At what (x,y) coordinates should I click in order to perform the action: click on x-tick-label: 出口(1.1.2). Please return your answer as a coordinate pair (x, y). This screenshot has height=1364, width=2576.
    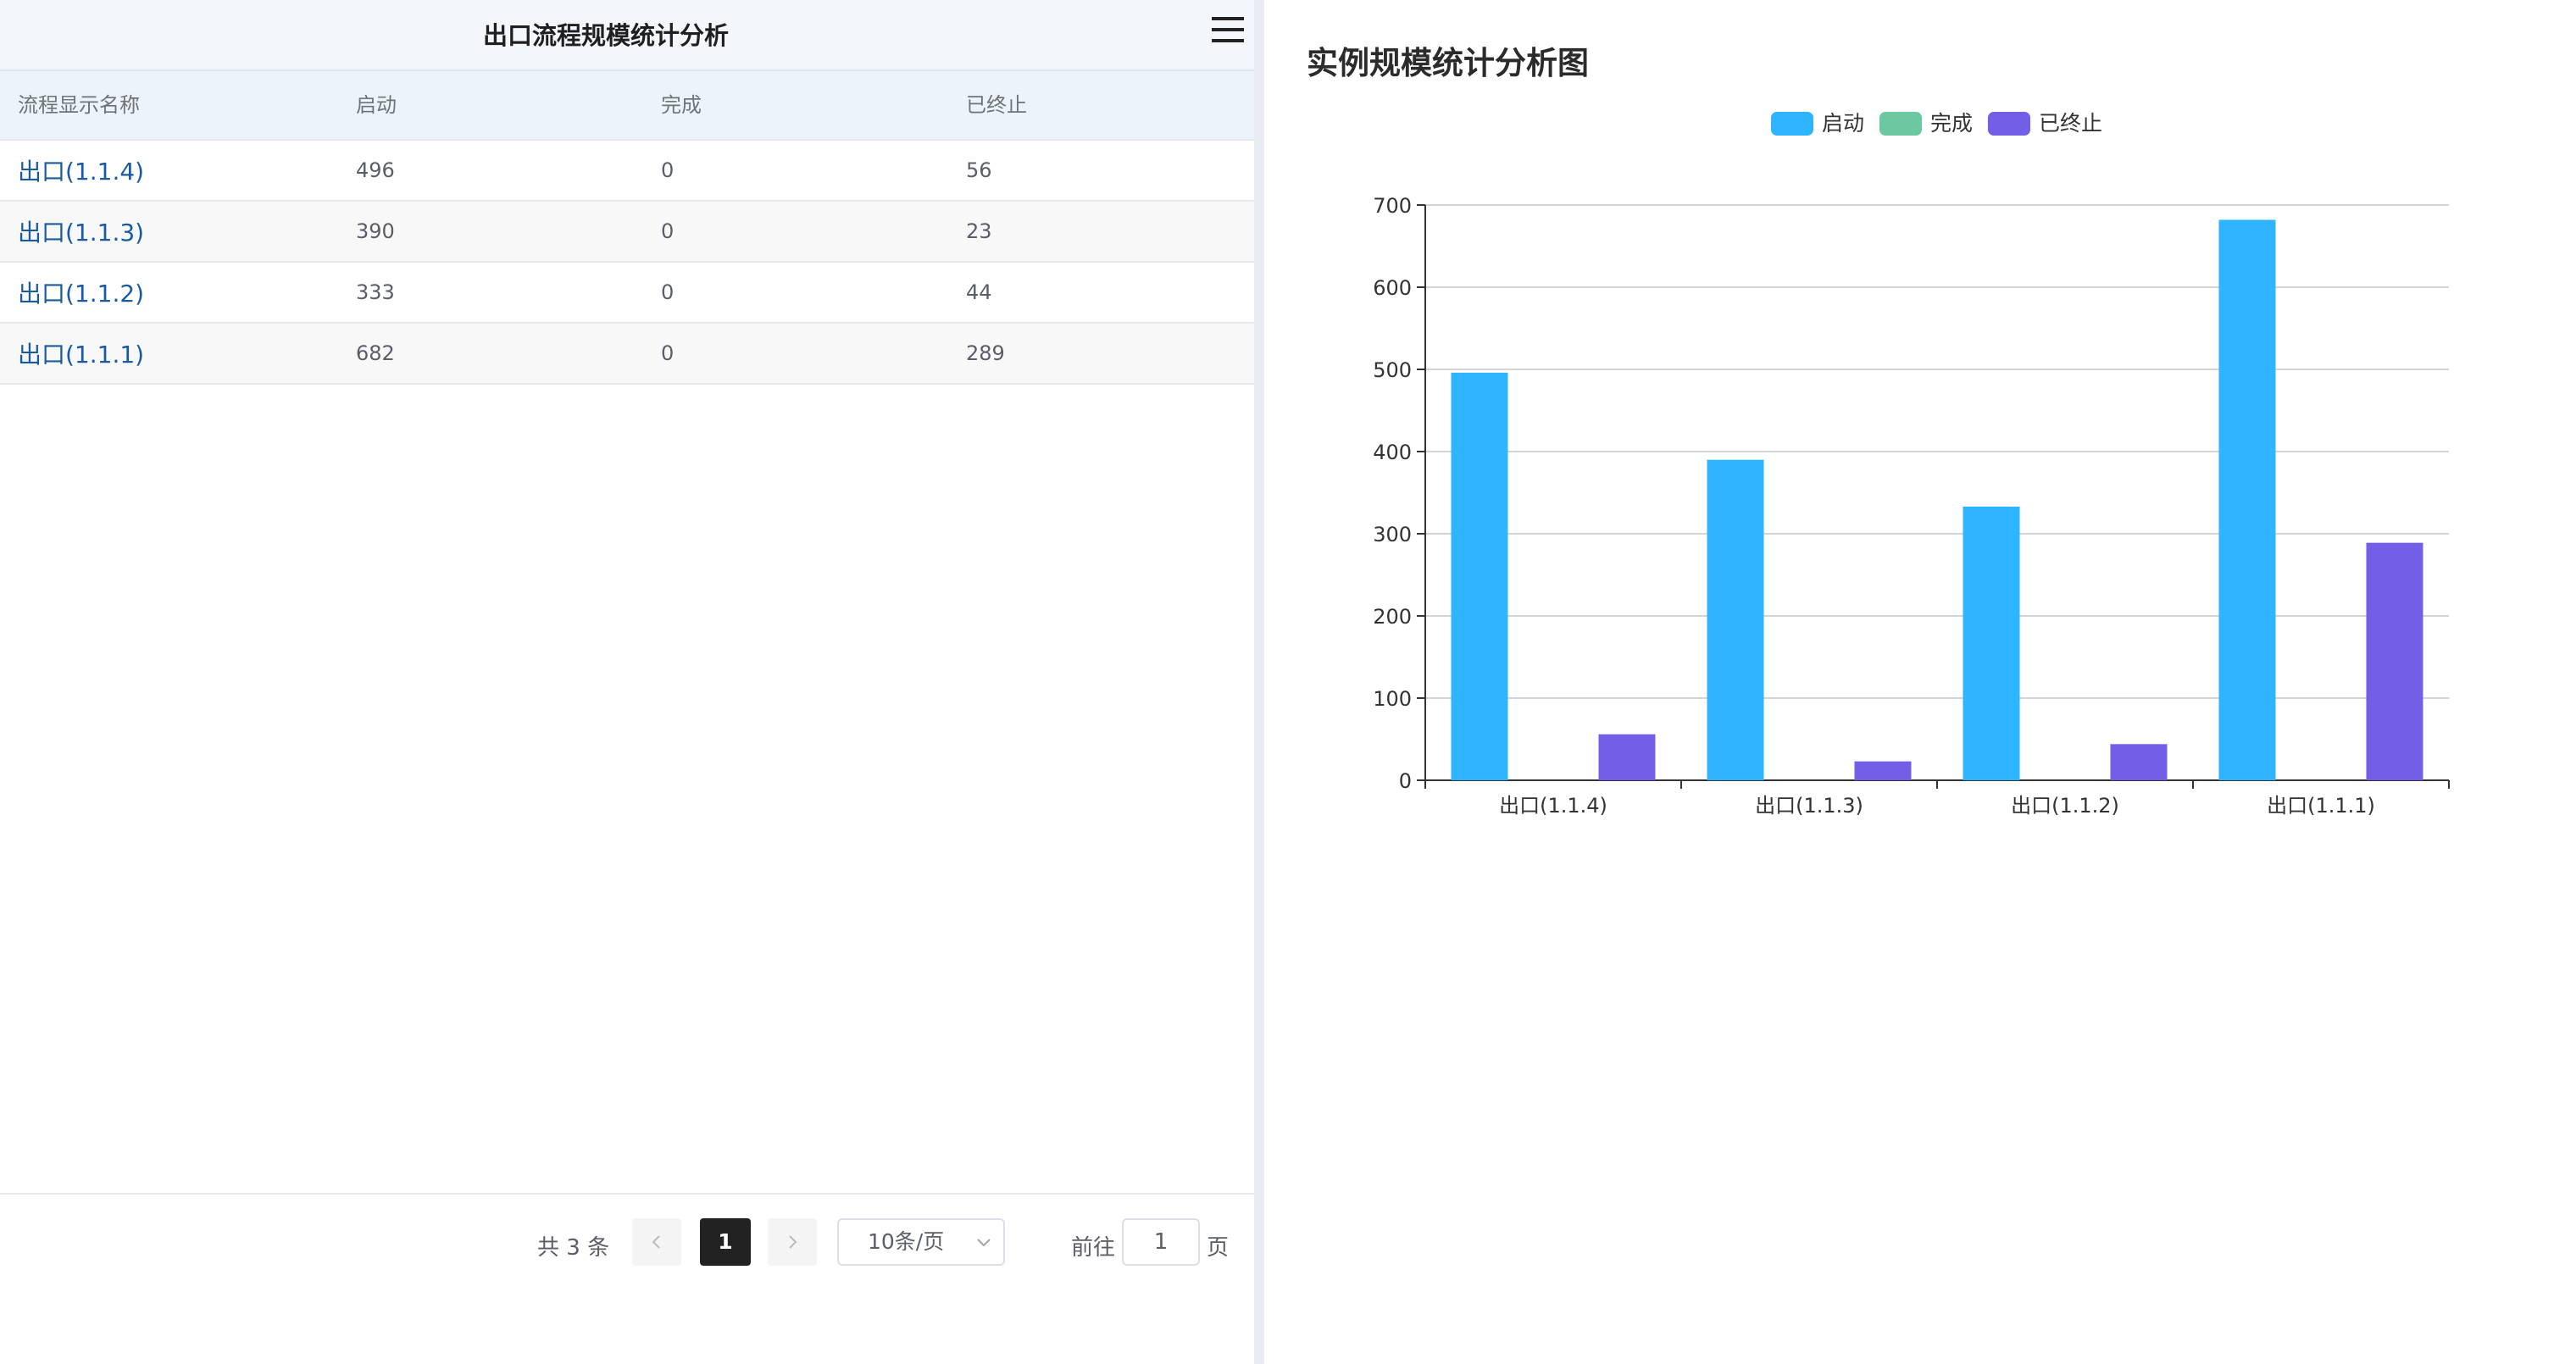
    Looking at the image, I should click on (2065, 806).